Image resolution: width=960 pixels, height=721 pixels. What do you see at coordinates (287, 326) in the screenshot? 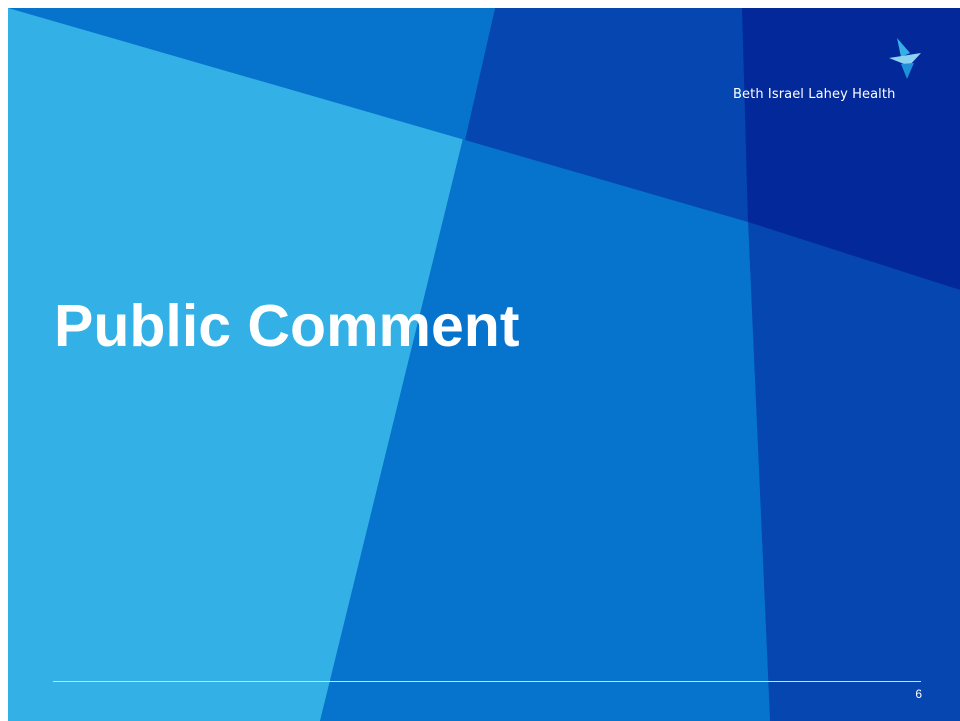
I see `slide-title: Public Comment` at bounding box center [287, 326].